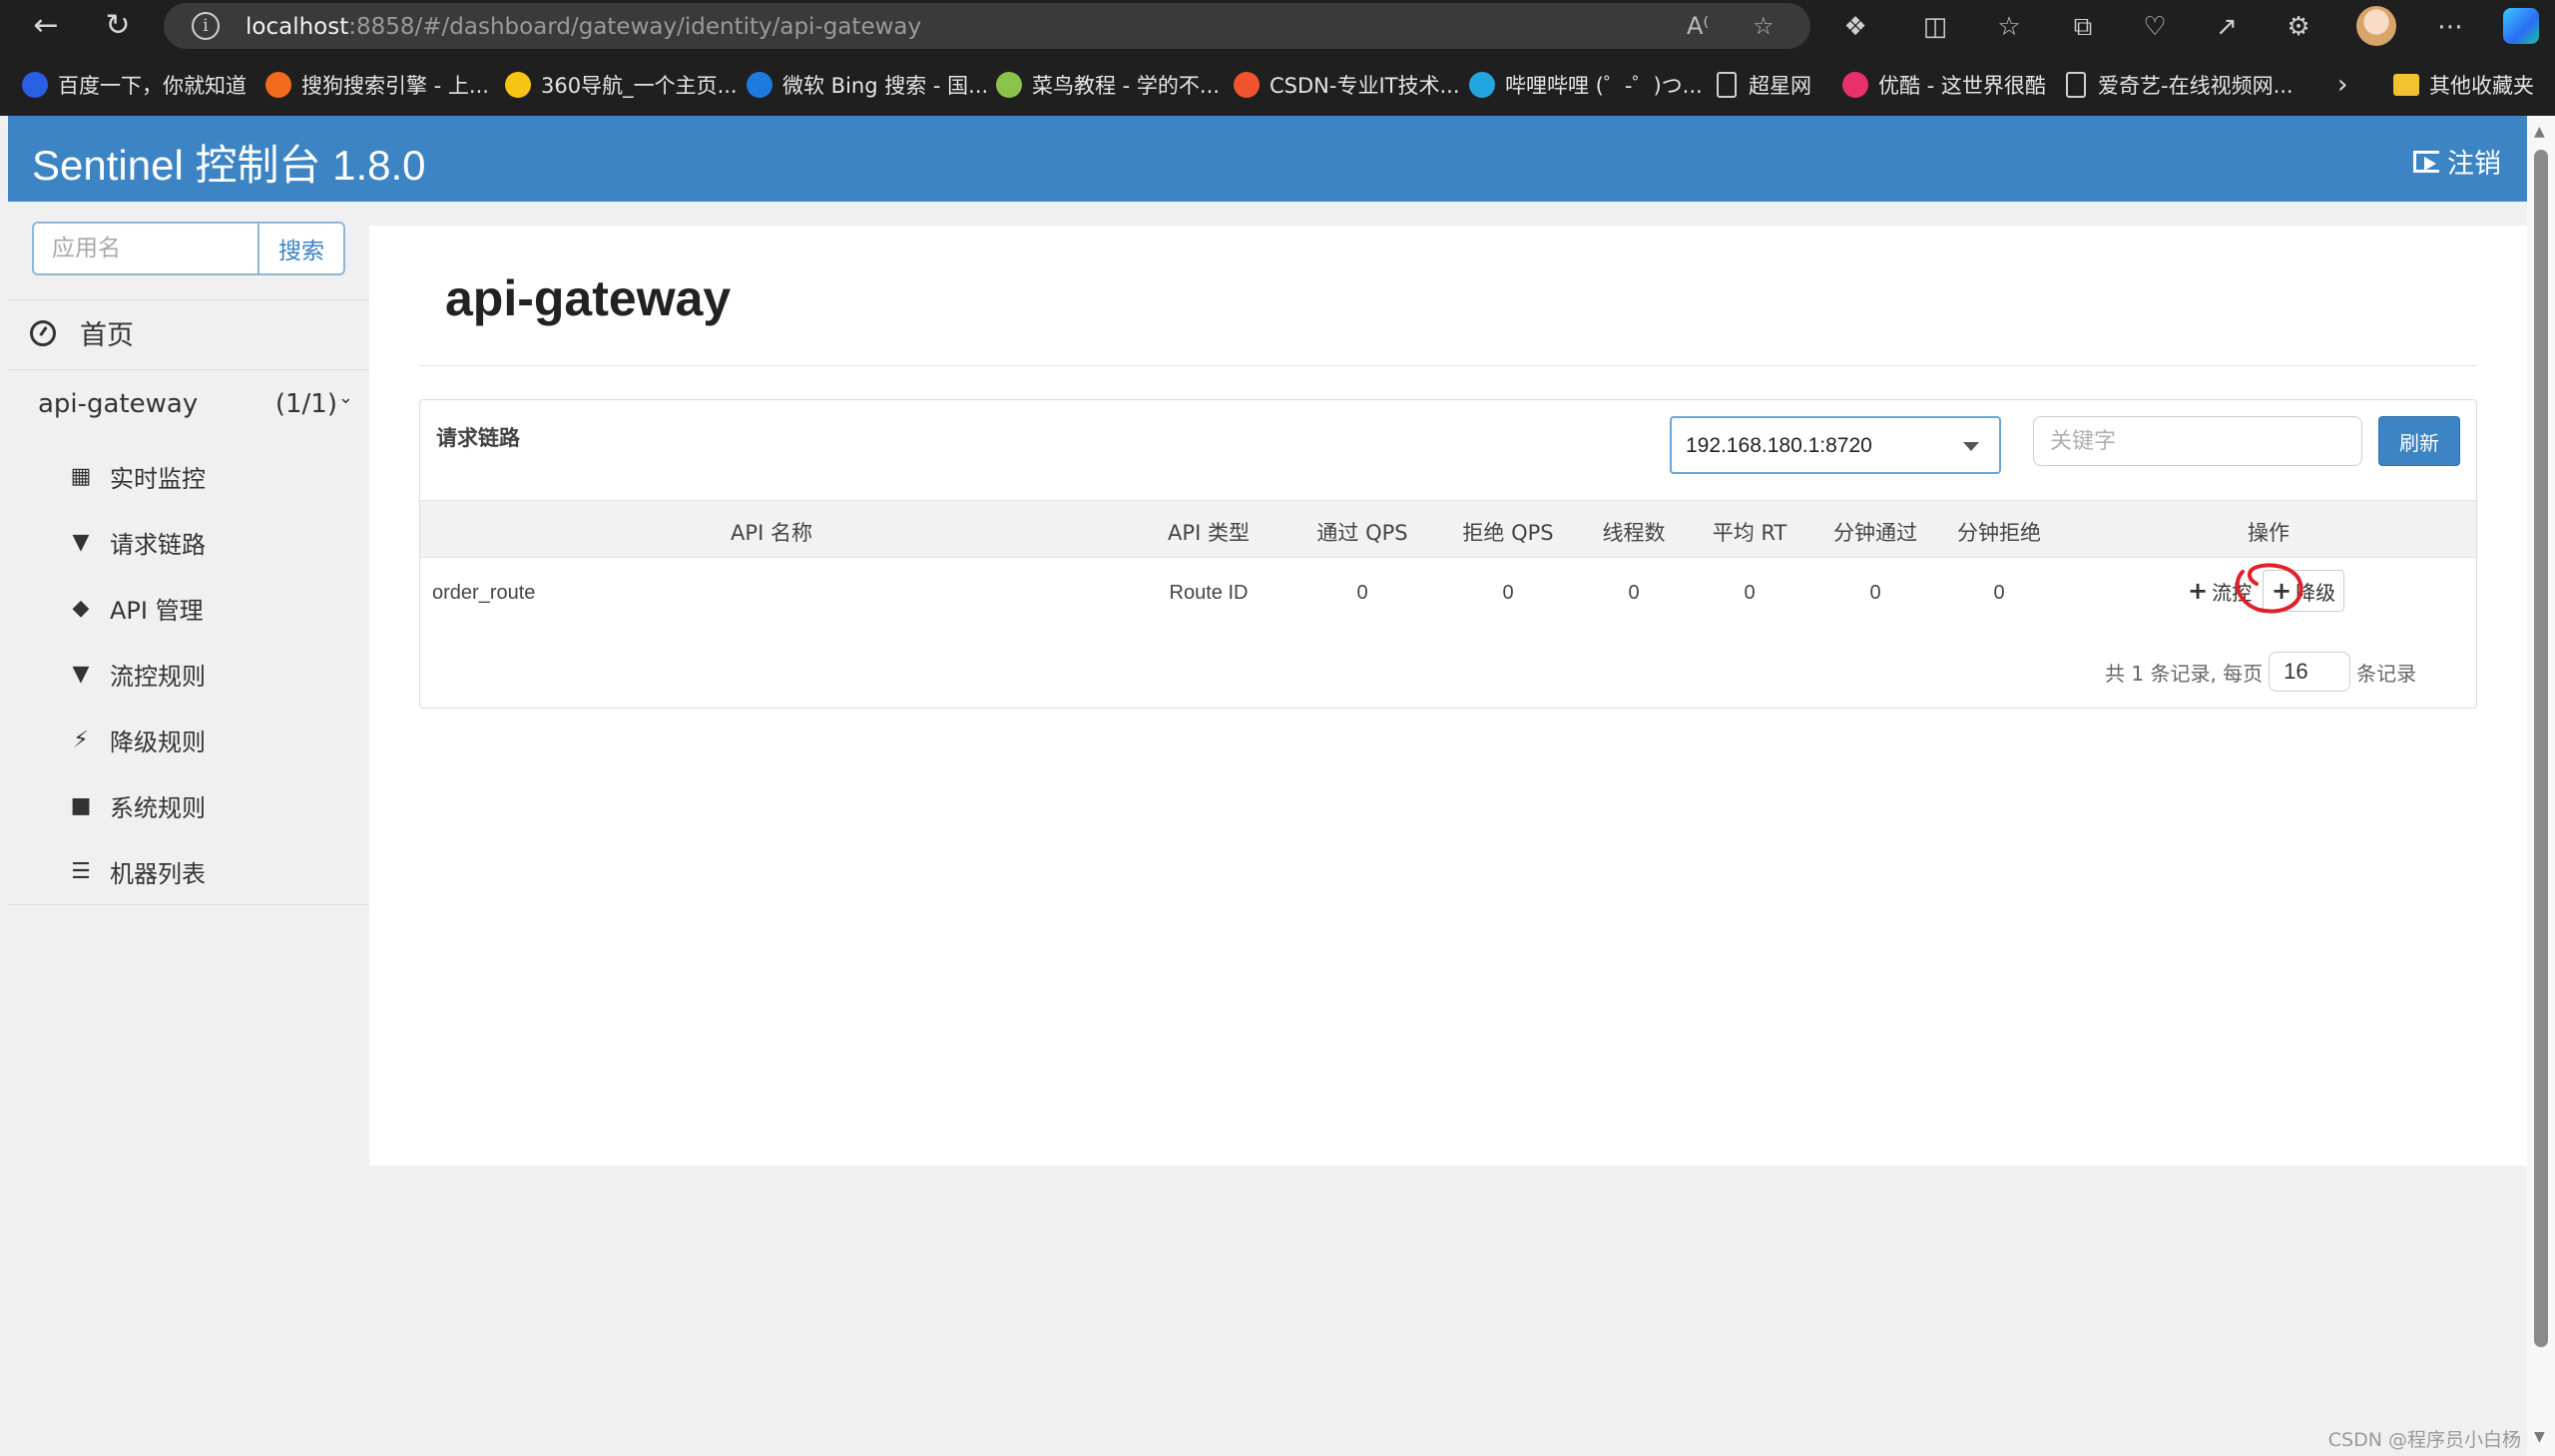  I want to click on scroll-down-icon: ▼, so click(2539, 1437).